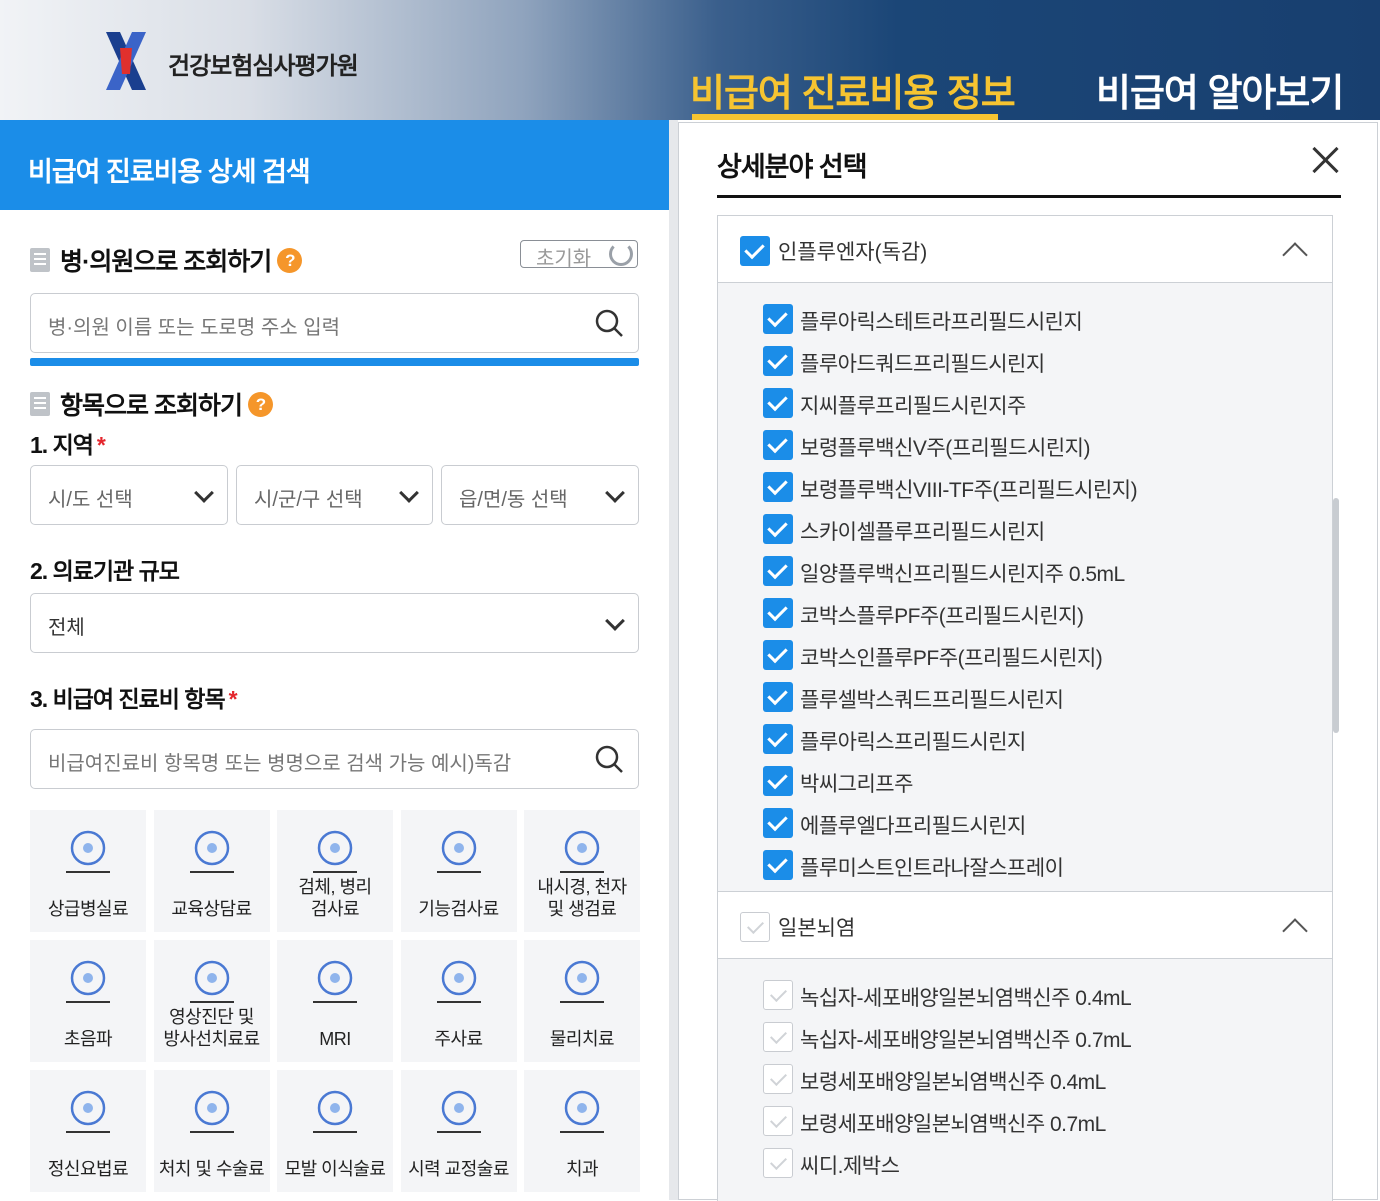 The height and width of the screenshot is (1201, 1380). I want to click on scale-select: 전체, so click(334, 623).